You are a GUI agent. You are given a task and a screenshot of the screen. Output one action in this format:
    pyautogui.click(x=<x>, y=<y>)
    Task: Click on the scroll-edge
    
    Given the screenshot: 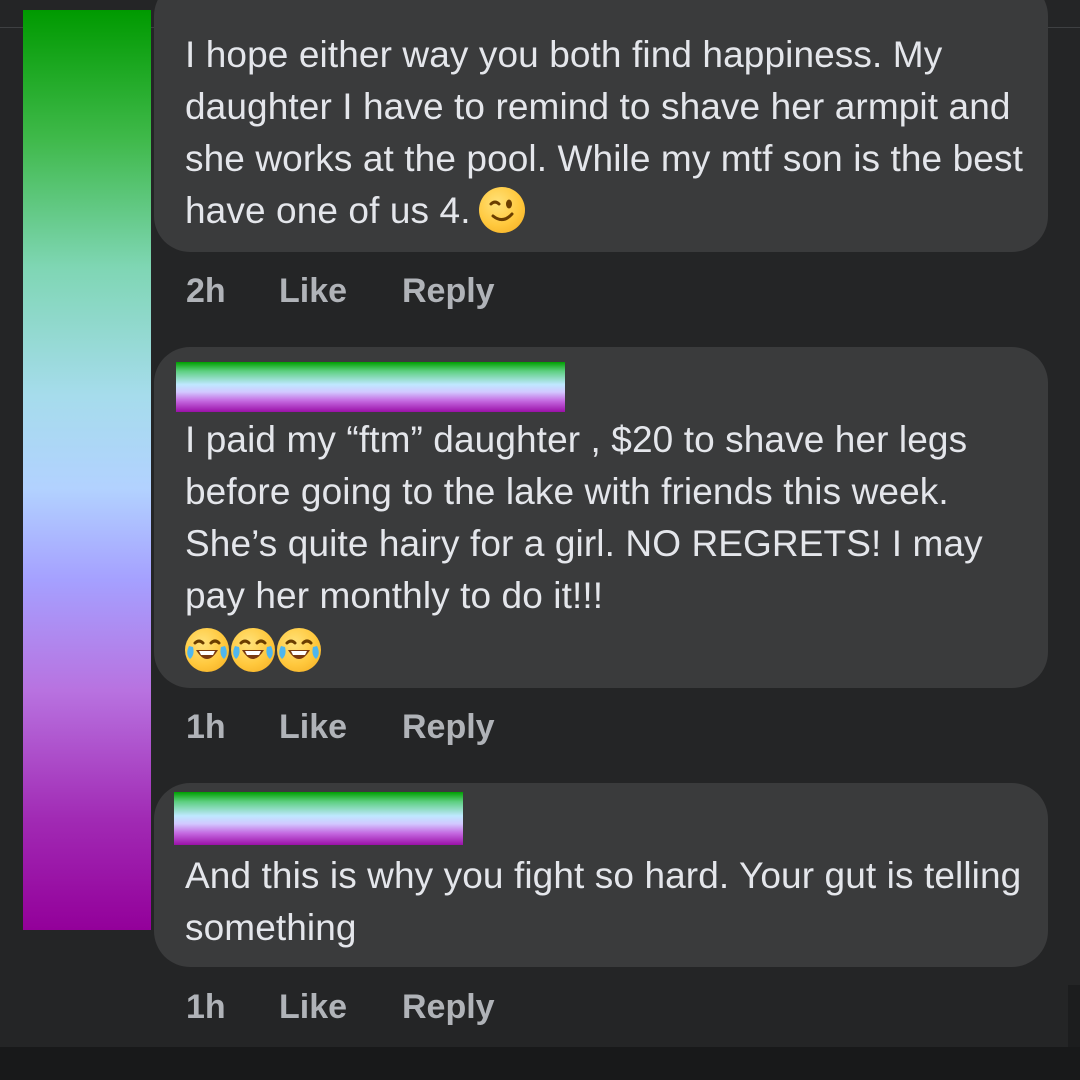 What is the action you would take?
    pyautogui.click(x=1074, y=1016)
    